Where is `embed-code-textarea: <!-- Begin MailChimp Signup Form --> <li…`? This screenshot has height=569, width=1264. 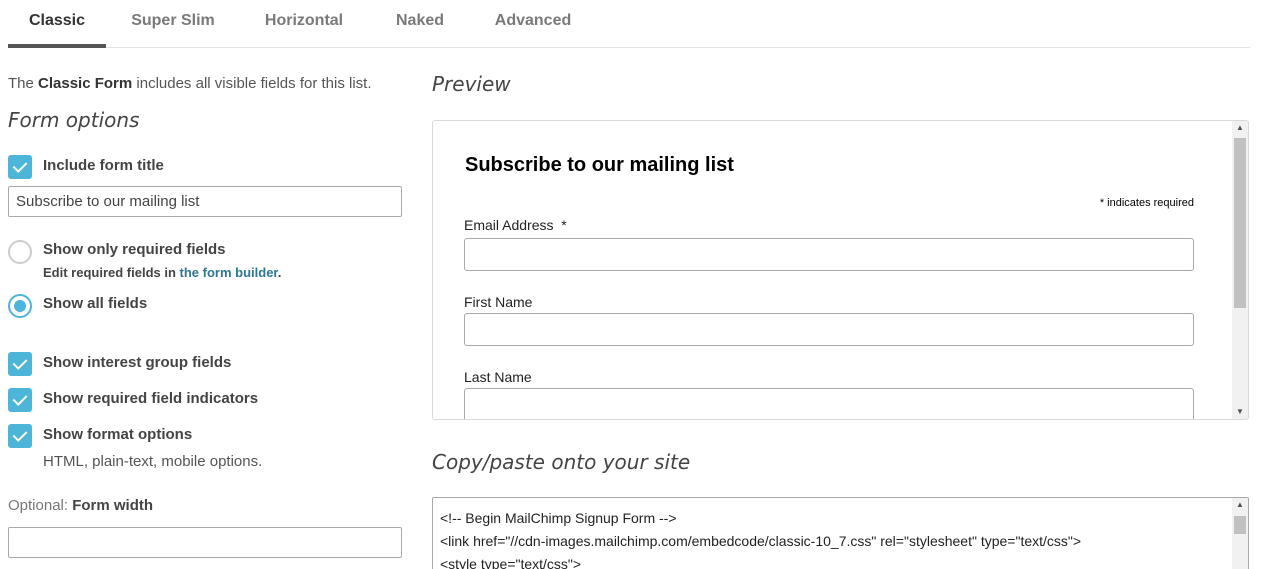 embed-code-textarea: <!-- Begin MailChimp Signup Form --> <li… is located at coordinates (840, 533).